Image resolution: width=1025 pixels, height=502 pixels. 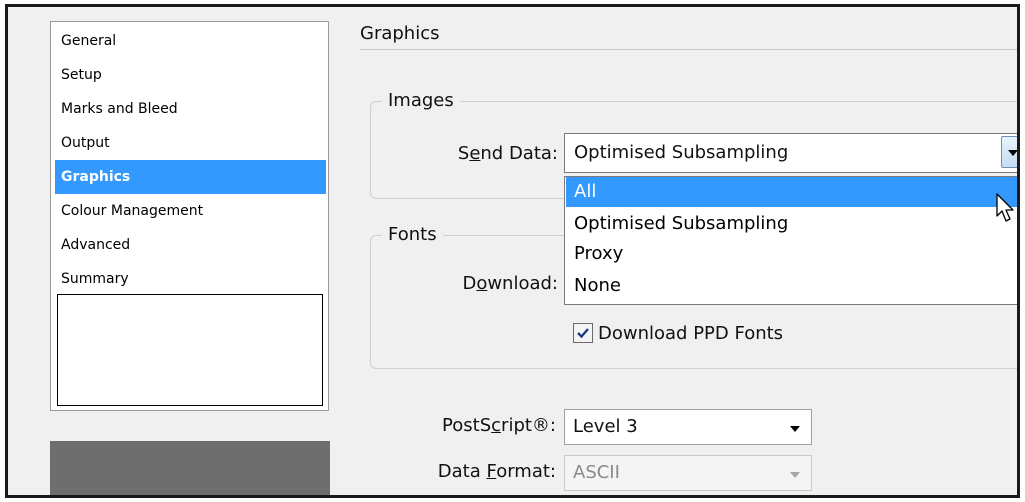 What do you see at coordinates (190, 177) in the screenshot?
I see `nav-item-graphics: Graphics` at bounding box center [190, 177].